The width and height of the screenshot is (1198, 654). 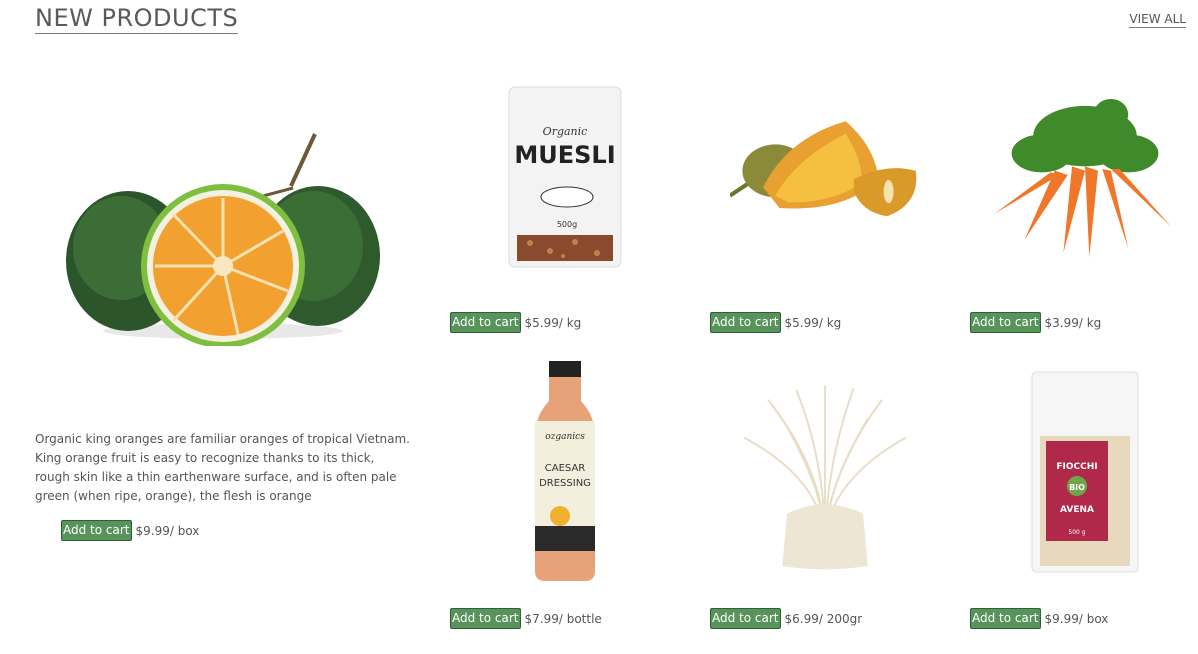 What do you see at coordinates (137, 19) in the screenshot?
I see `section-title: NEW PRODUCTS` at bounding box center [137, 19].